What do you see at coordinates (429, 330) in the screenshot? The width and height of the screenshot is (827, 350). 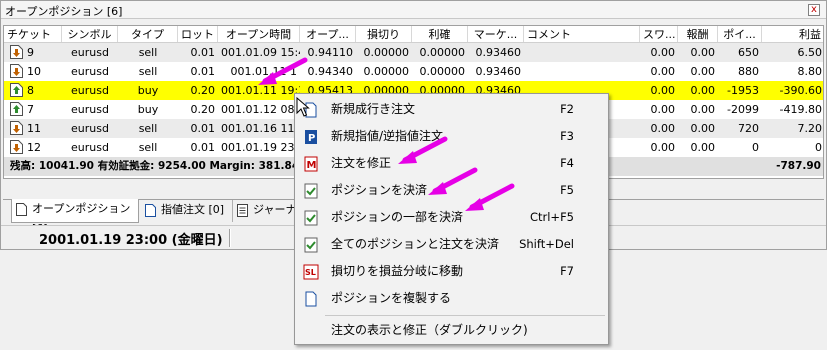 I see `menu-label: 注文の表示と修正（ダブルクリック)` at bounding box center [429, 330].